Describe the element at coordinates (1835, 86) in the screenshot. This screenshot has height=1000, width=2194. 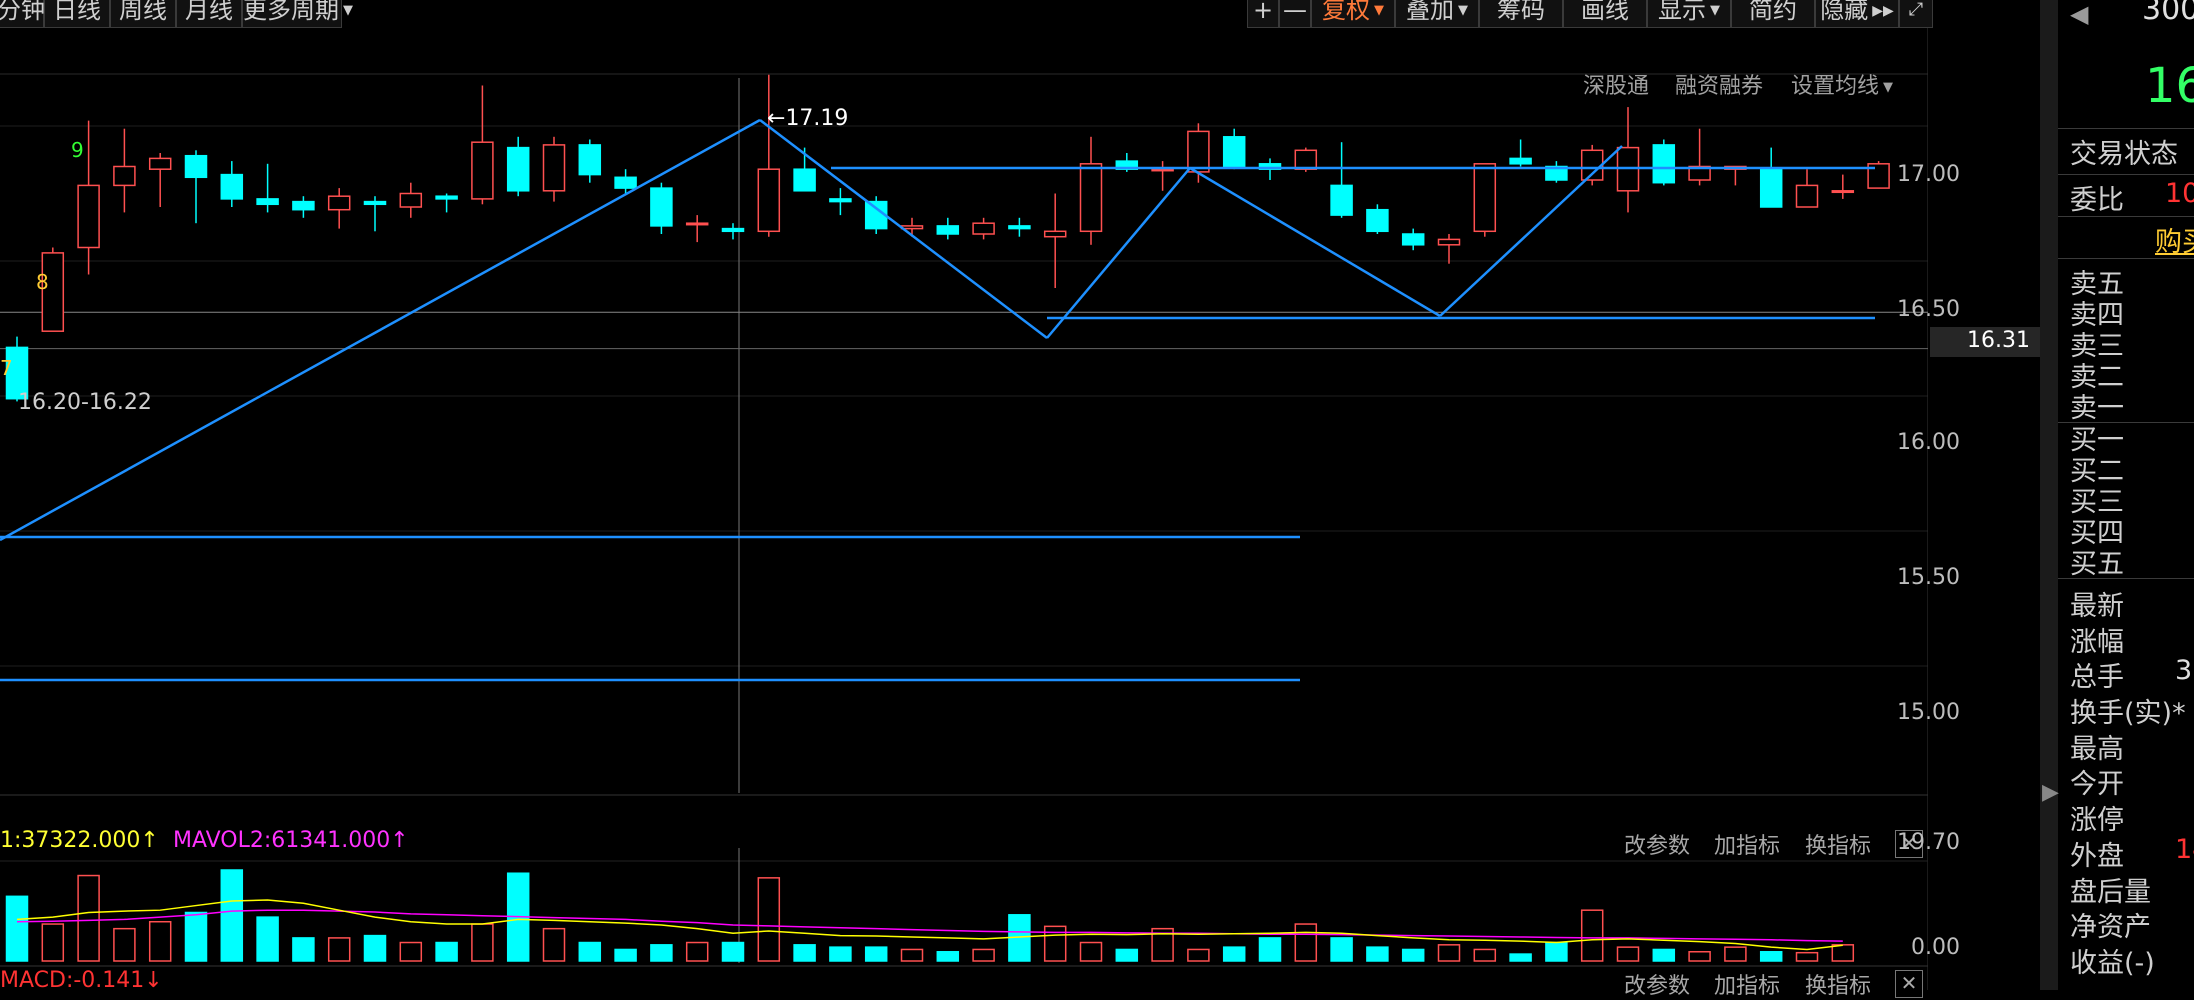
I see `set-ma-label: 设置均线` at that location.